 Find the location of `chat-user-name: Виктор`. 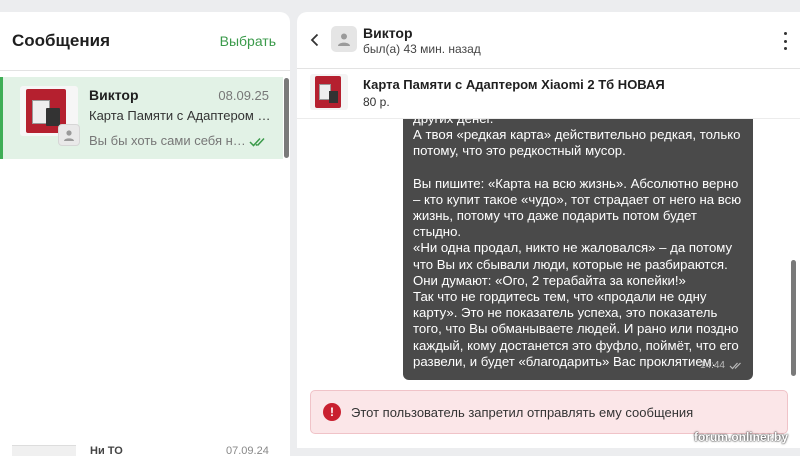

chat-user-name: Виктор is located at coordinates (388, 33).